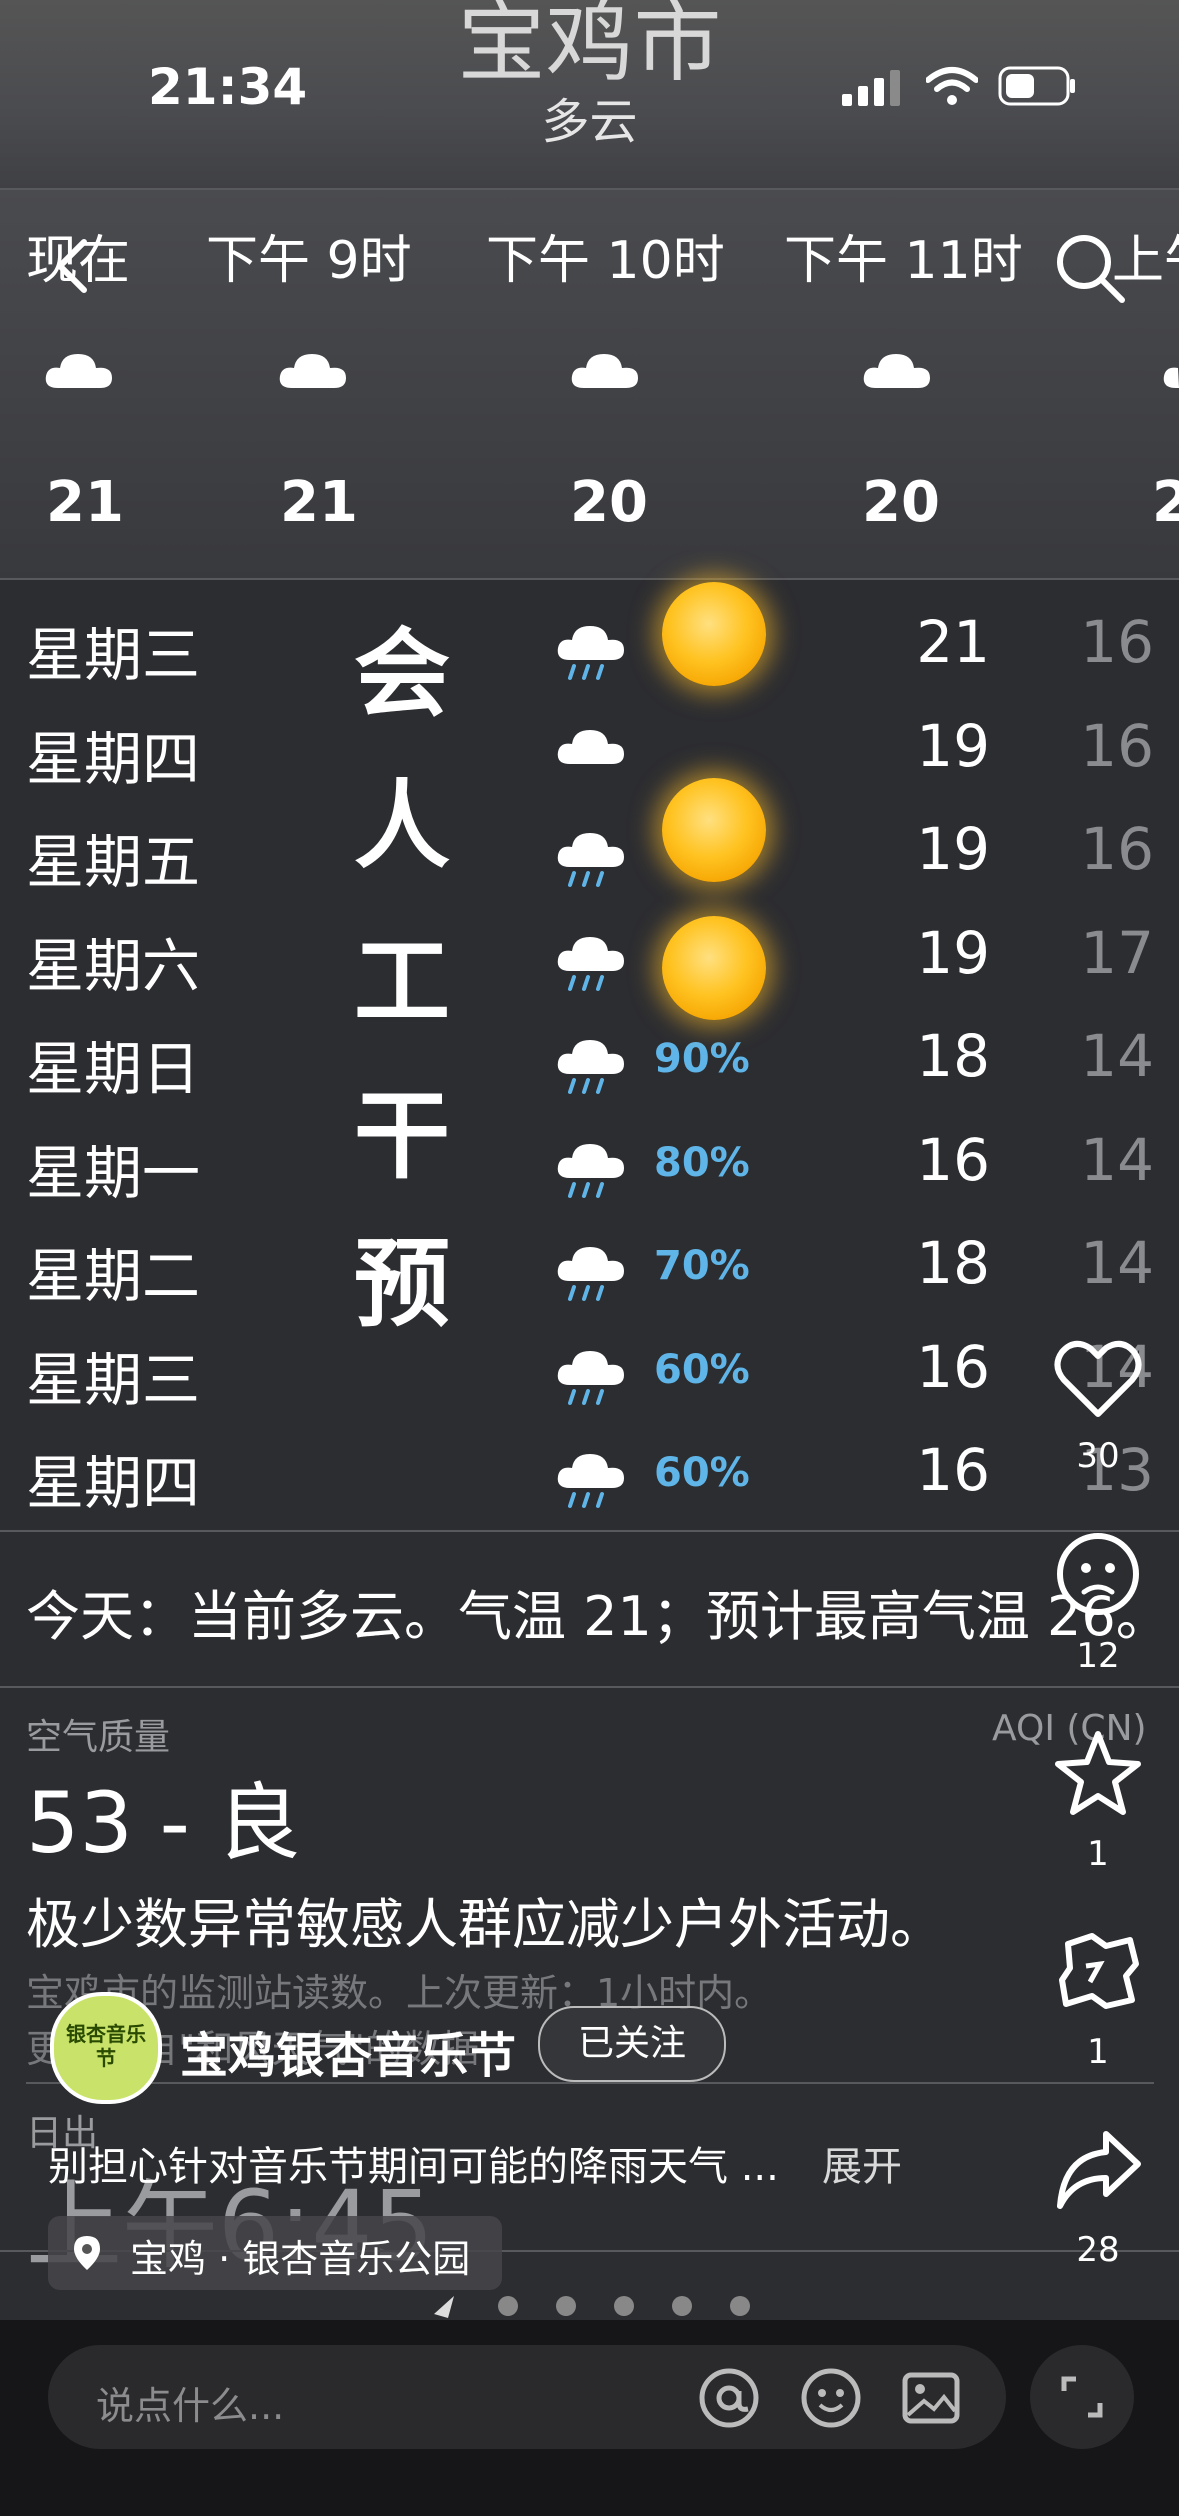 The width and height of the screenshot is (1179, 2516). I want to click on hour-label: 下午 10时, so click(605, 261).